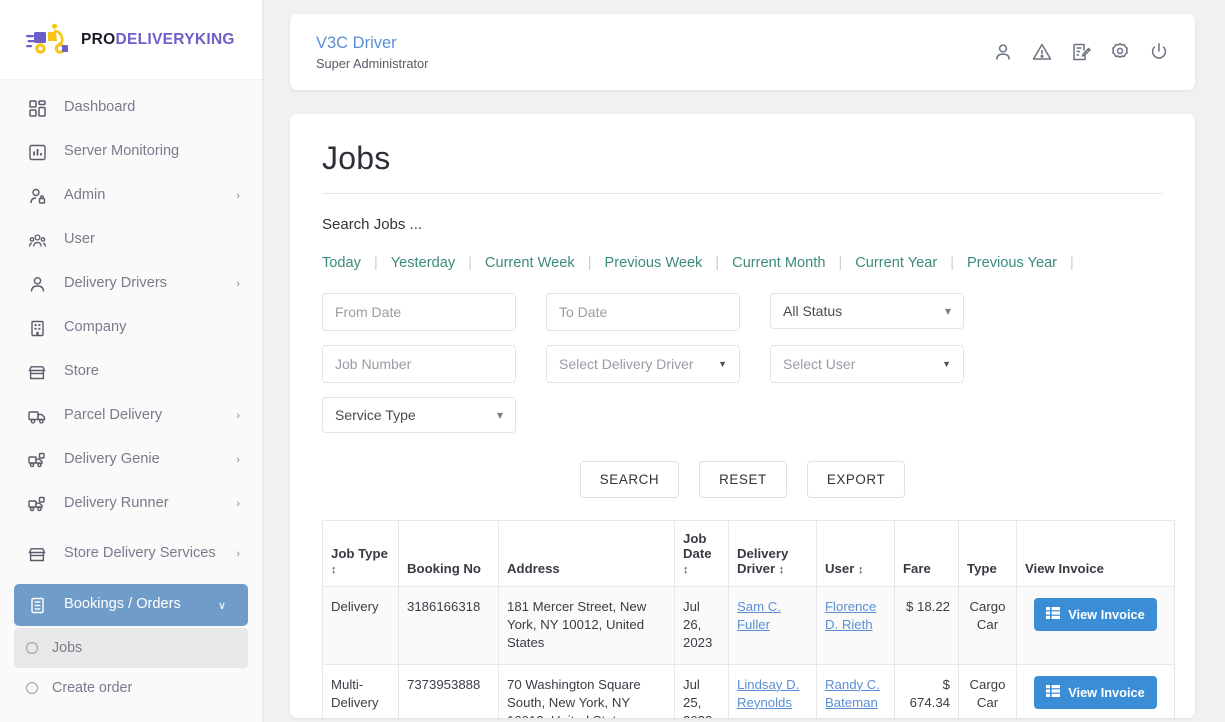 This screenshot has width=1225, height=722. I want to click on delivery-driver-select-value: Select Delivery Driver, so click(626, 364).